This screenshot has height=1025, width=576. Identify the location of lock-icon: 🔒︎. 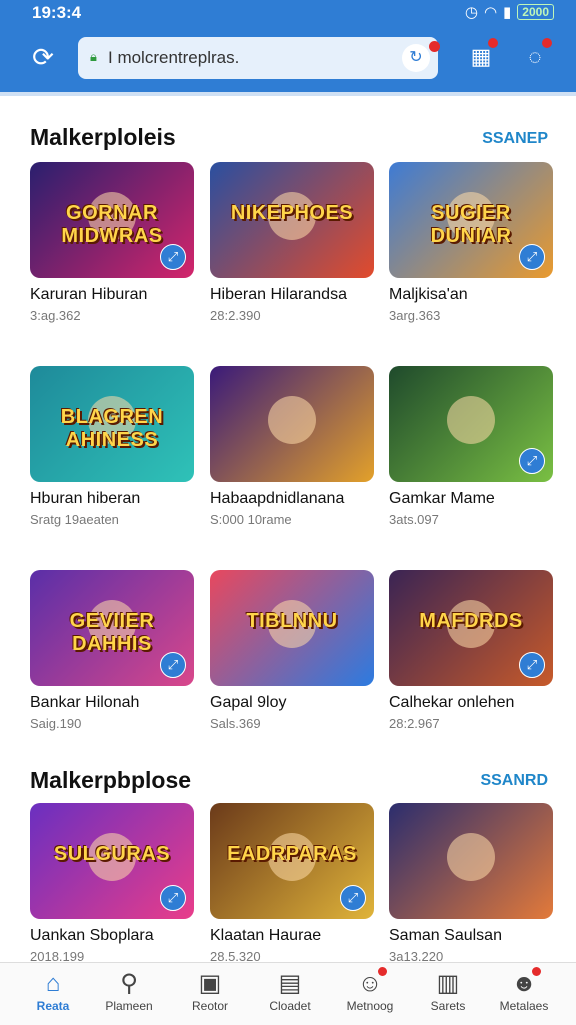
(93, 56).